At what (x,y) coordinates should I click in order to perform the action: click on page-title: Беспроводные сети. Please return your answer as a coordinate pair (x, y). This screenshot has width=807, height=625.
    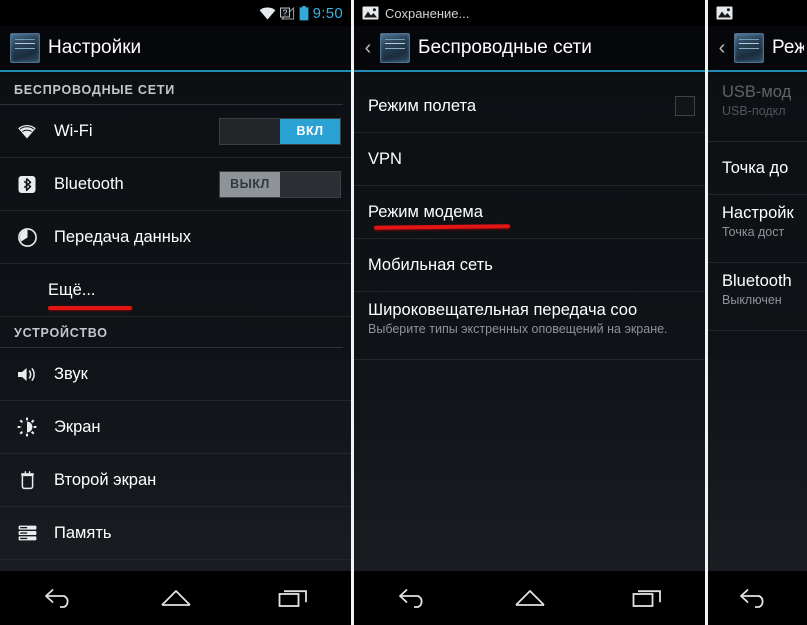
    Looking at the image, I should click on (505, 47).